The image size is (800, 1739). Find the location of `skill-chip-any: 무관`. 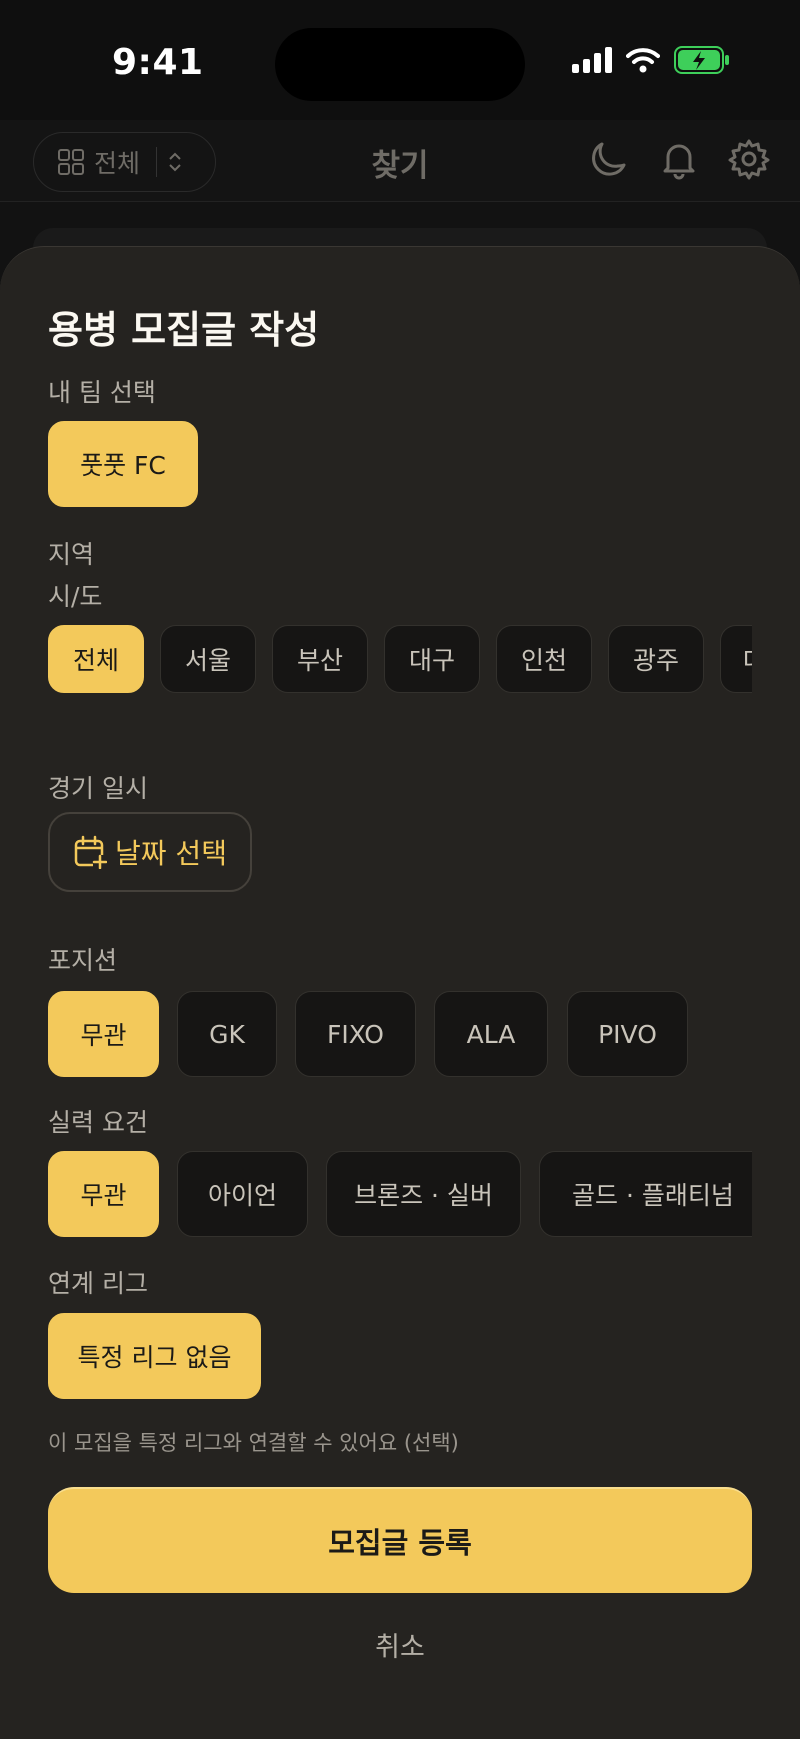

skill-chip-any: 무관 is located at coordinates (103, 1194).